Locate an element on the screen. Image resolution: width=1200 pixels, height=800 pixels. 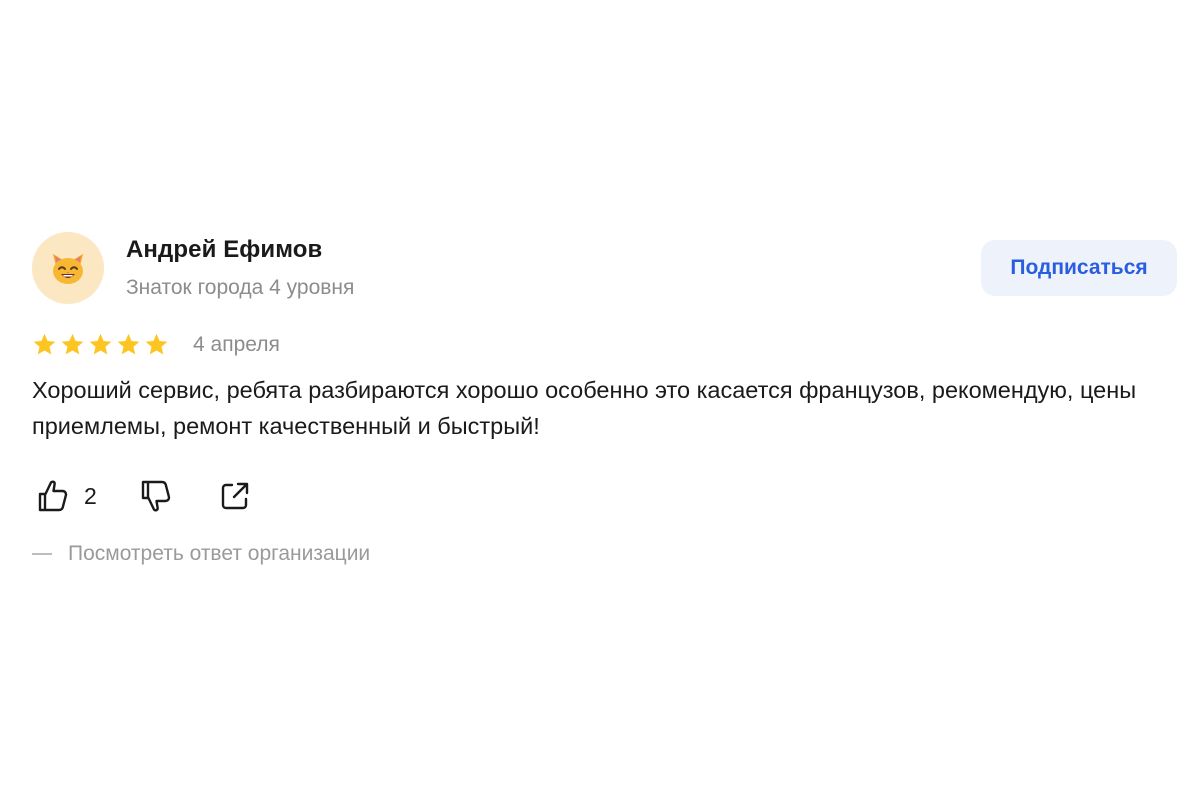
author-level: Знаток города 4 уровня is located at coordinates (240, 287).